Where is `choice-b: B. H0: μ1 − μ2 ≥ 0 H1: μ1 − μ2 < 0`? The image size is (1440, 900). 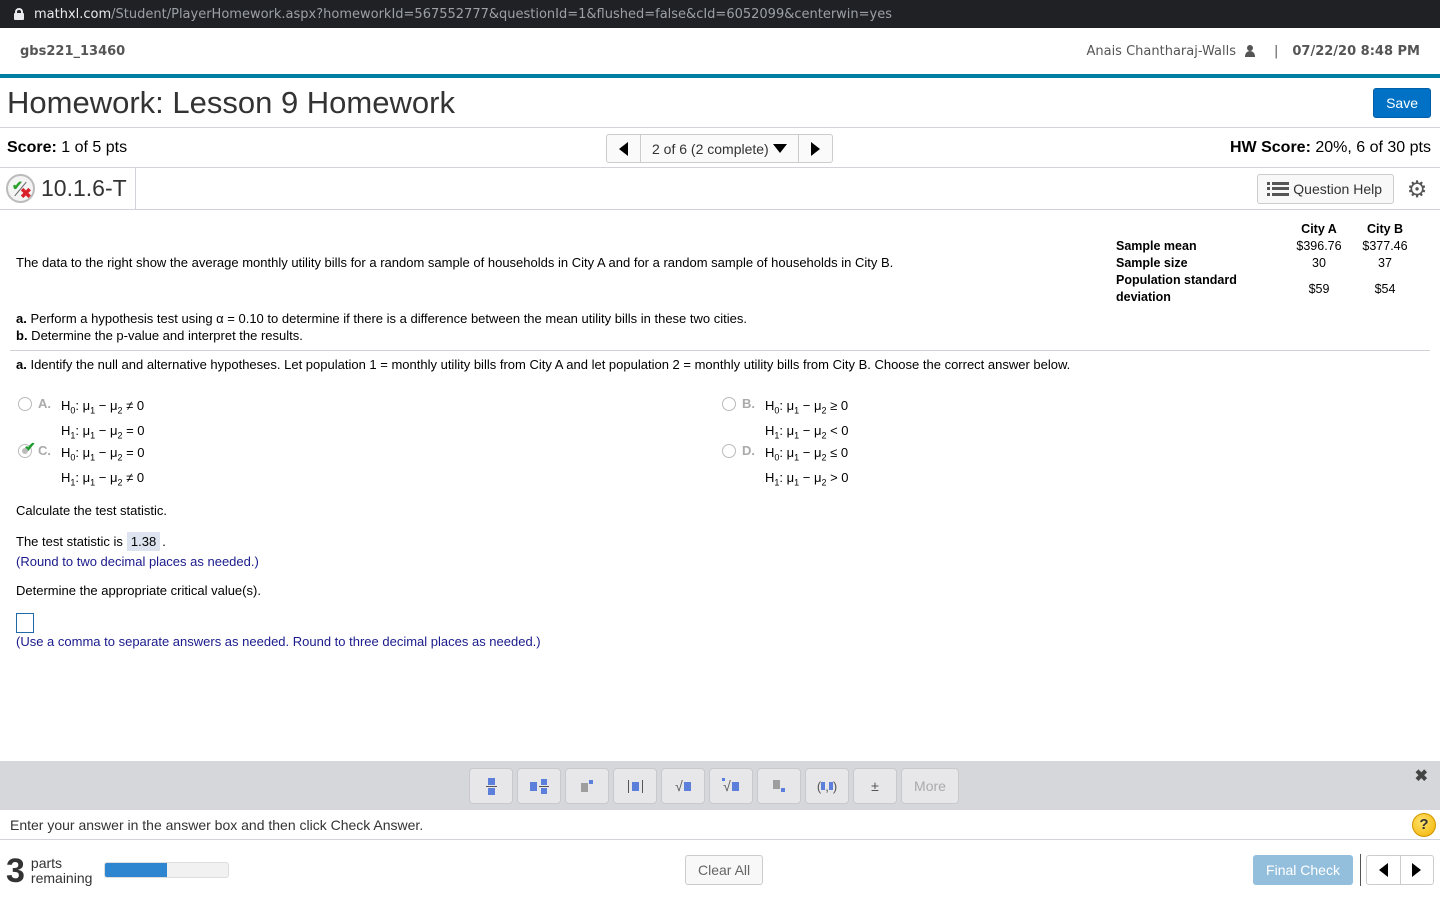
choice-b: B. H0: μ1 − μ2 ≥ 0 H1: μ1 − μ2 < 0 is located at coordinates (785, 420).